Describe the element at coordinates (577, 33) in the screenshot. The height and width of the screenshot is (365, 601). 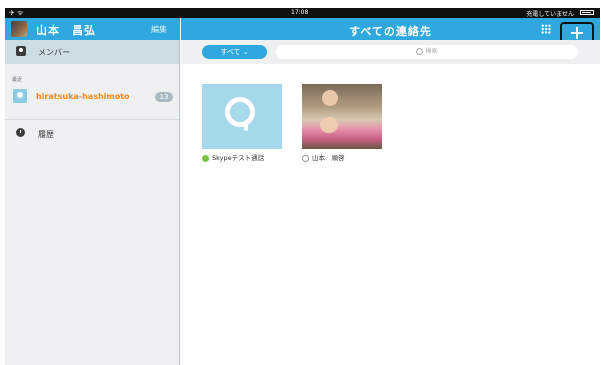
I see `plus-icon` at that location.